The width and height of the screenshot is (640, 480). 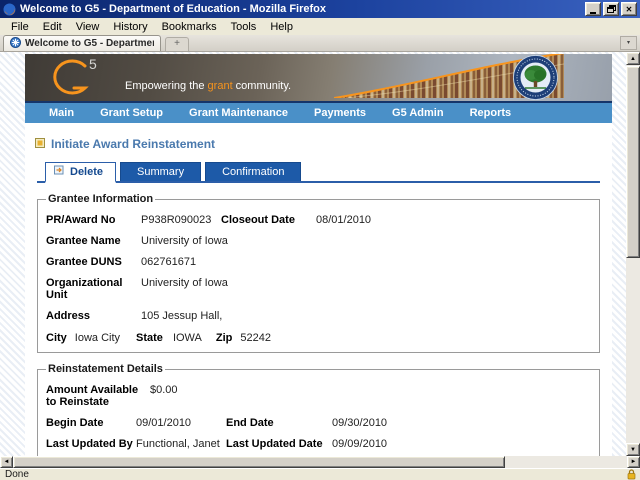 I want to click on organizational-unit-label: Organizational Unit, so click(x=84, y=289).